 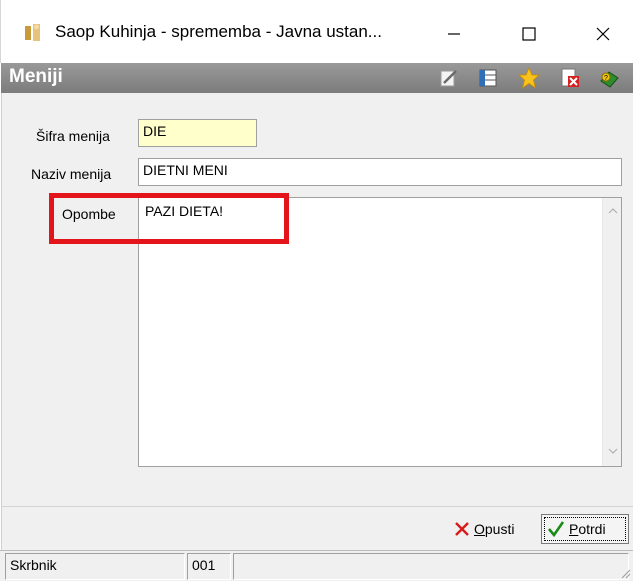 What do you see at coordinates (609, 78) in the screenshot?
I see `help-book-icon: ?` at bounding box center [609, 78].